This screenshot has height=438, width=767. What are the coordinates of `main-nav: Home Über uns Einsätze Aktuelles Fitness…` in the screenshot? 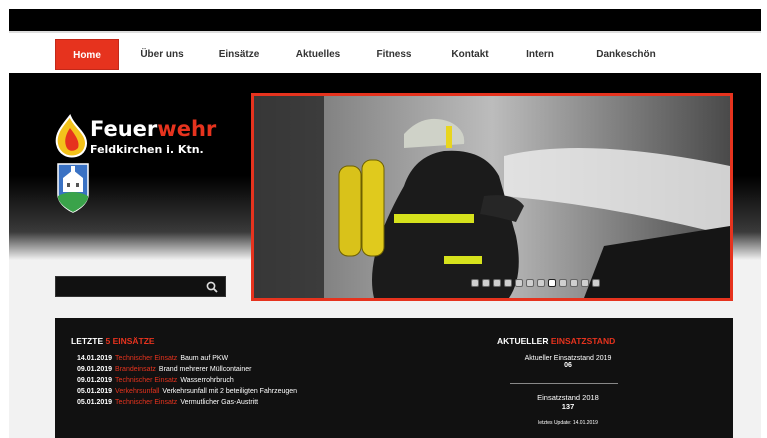 It's located at (385, 52).